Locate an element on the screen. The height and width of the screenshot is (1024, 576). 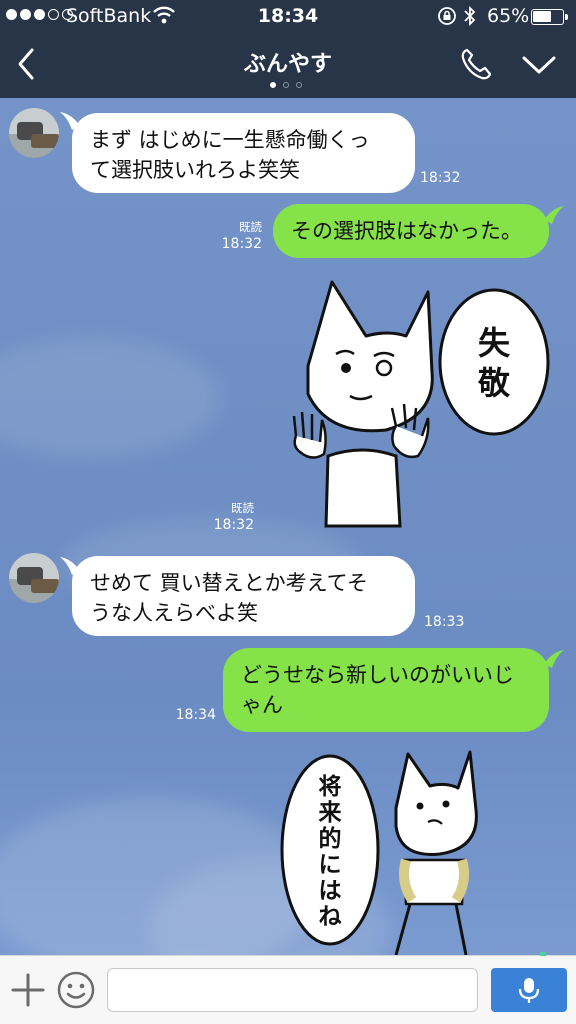
message-meta: 18:34 is located at coordinates (193, 715).